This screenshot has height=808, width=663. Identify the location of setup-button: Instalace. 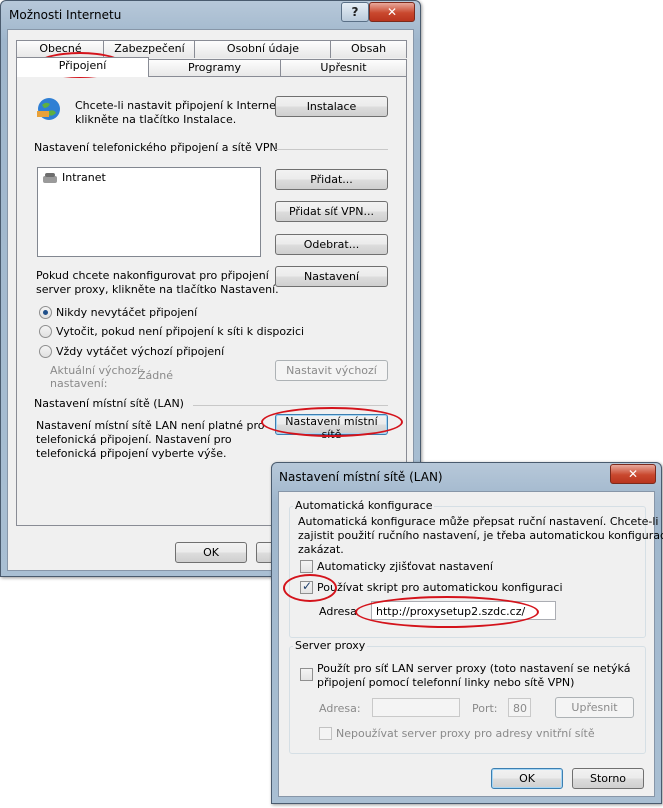
(331, 106).